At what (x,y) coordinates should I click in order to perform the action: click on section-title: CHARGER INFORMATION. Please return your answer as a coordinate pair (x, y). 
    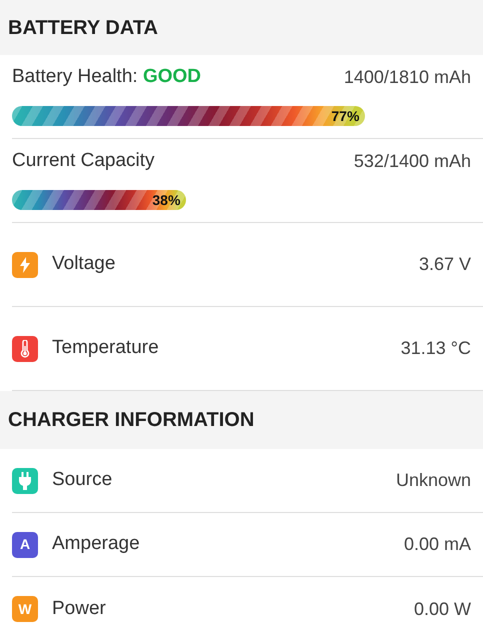
    Looking at the image, I should click on (131, 420).